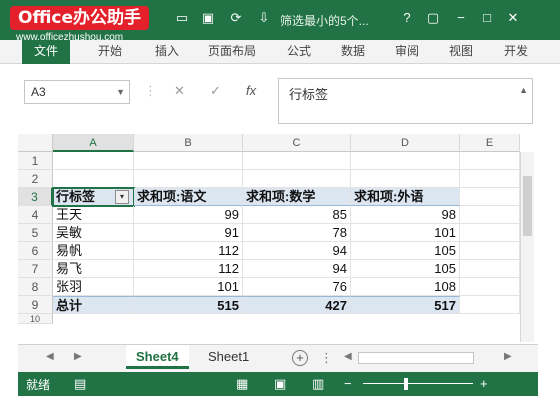  Describe the element at coordinates (416, 358) in the screenshot. I see `horizontal-scrollbar` at that location.